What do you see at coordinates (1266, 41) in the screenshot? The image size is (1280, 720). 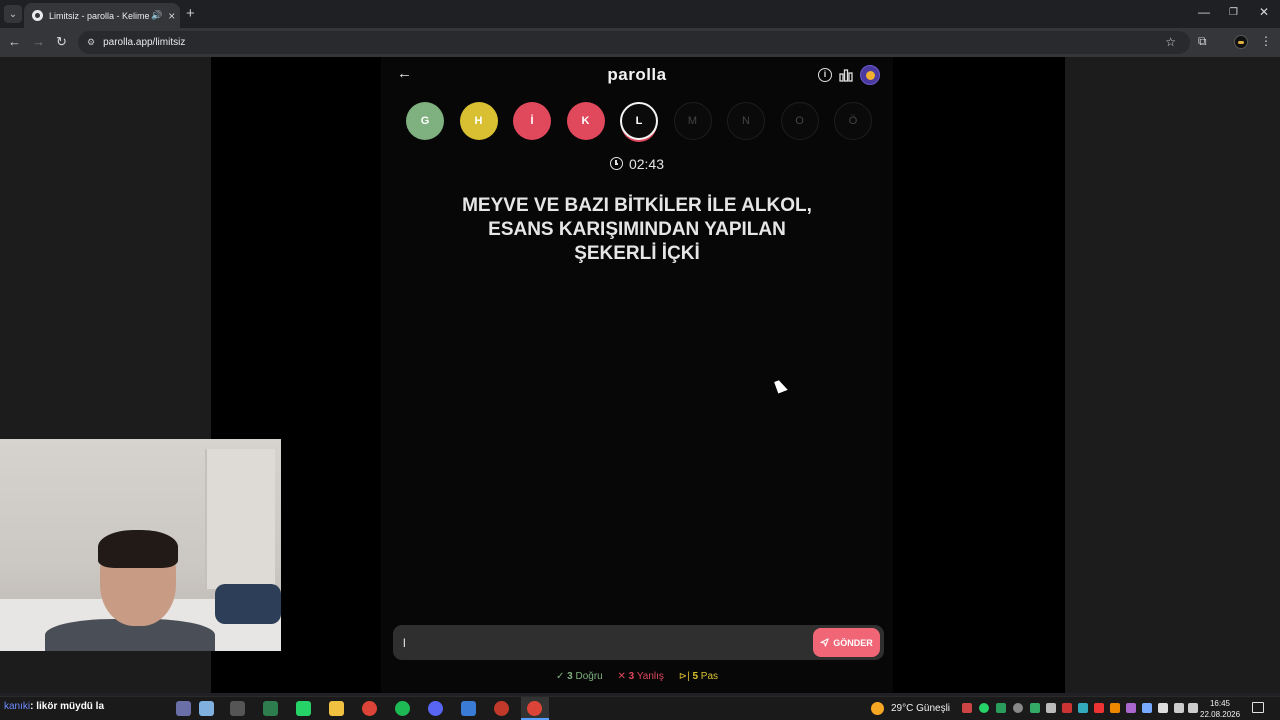 I see `browser-menu-icon: ⋮` at bounding box center [1266, 41].